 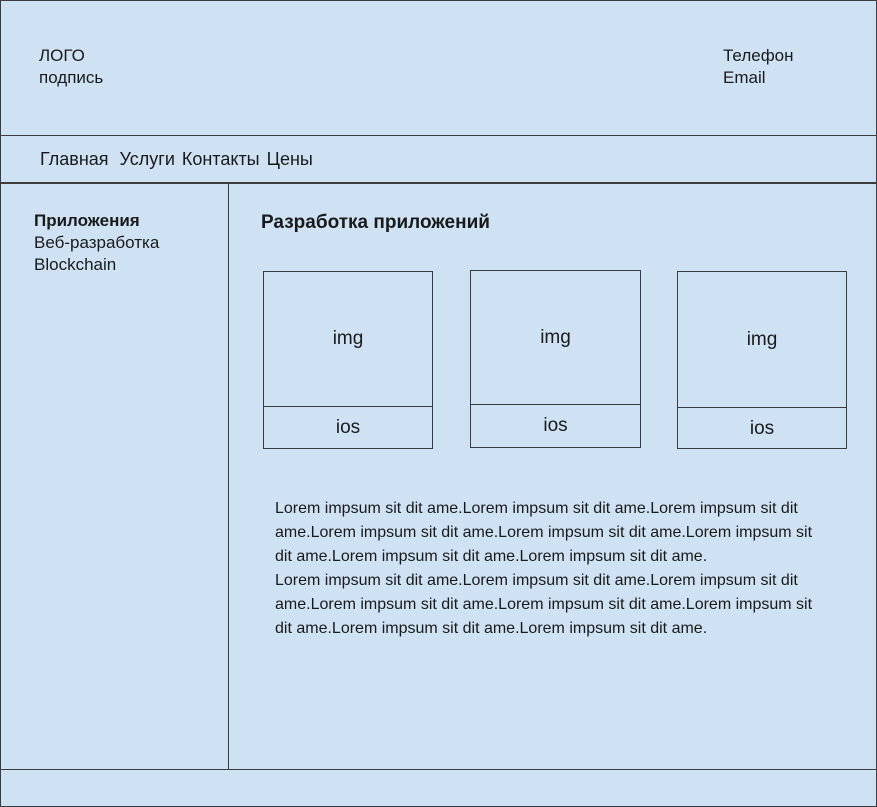 What do you see at coordinates (96, 265) in the screenshot?
I see `sidebar-item-blockchain: Blockchain` at bounding box center [96, 265].